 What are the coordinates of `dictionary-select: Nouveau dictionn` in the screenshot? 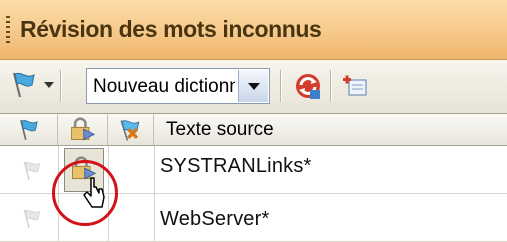 It's located at (178, 86).